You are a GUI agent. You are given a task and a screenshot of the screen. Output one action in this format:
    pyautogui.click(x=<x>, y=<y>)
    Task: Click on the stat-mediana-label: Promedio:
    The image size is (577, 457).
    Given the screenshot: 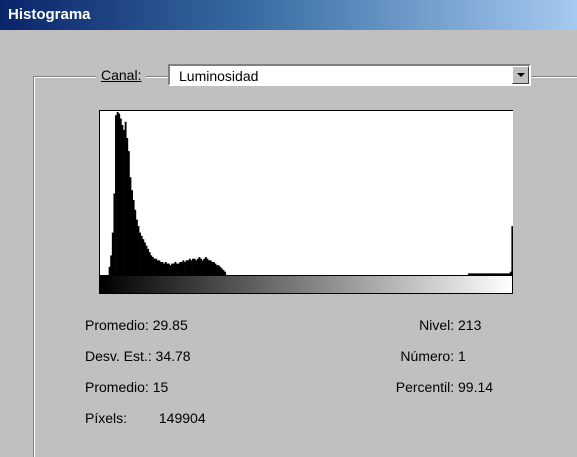 What is the action you would take?
    pyautogui.click(x=117, y=387)
    